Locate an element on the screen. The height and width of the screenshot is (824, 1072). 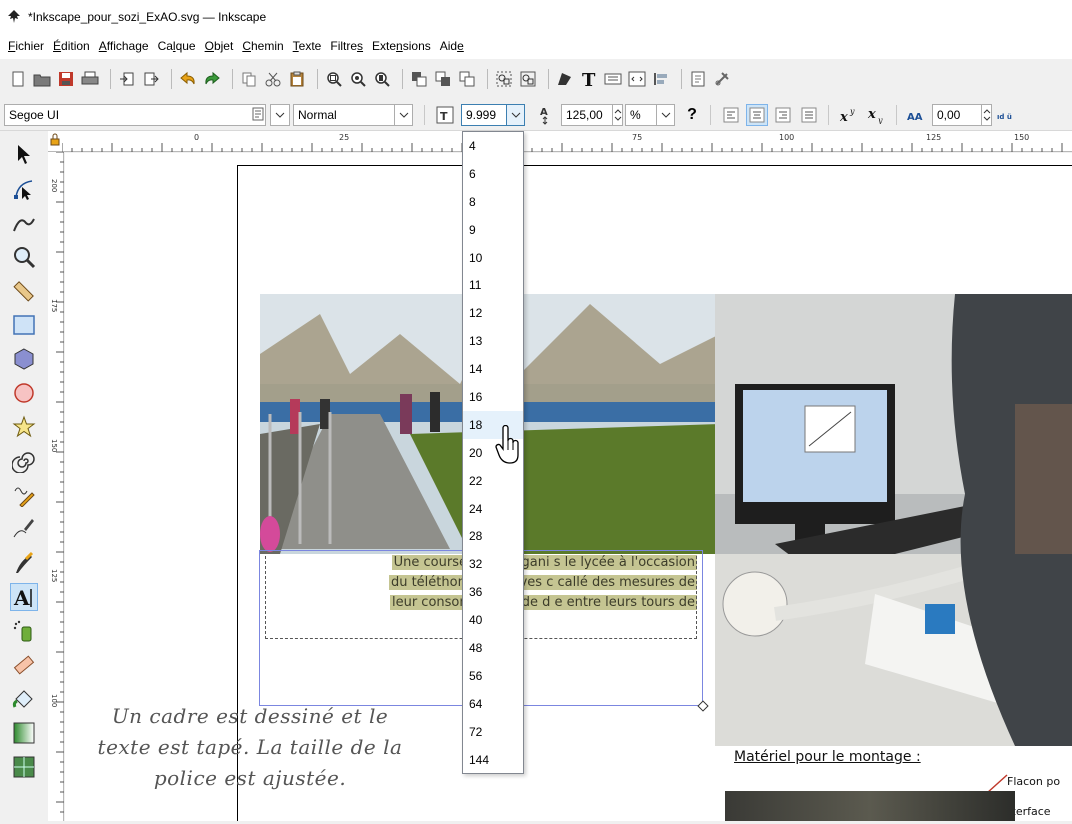
menu-item-0: Fichier is located at coordinates (26, 46).